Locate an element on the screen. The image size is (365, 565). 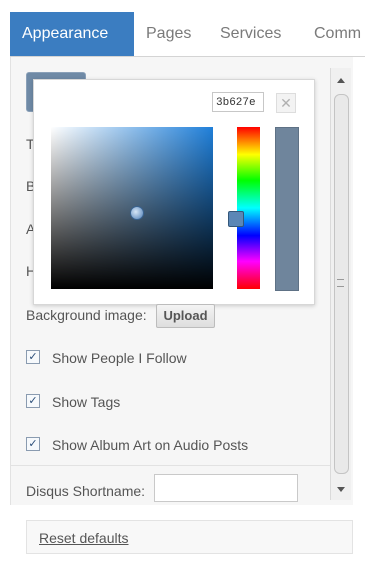
upload-button: Upload is located at coordinates (185, 316).